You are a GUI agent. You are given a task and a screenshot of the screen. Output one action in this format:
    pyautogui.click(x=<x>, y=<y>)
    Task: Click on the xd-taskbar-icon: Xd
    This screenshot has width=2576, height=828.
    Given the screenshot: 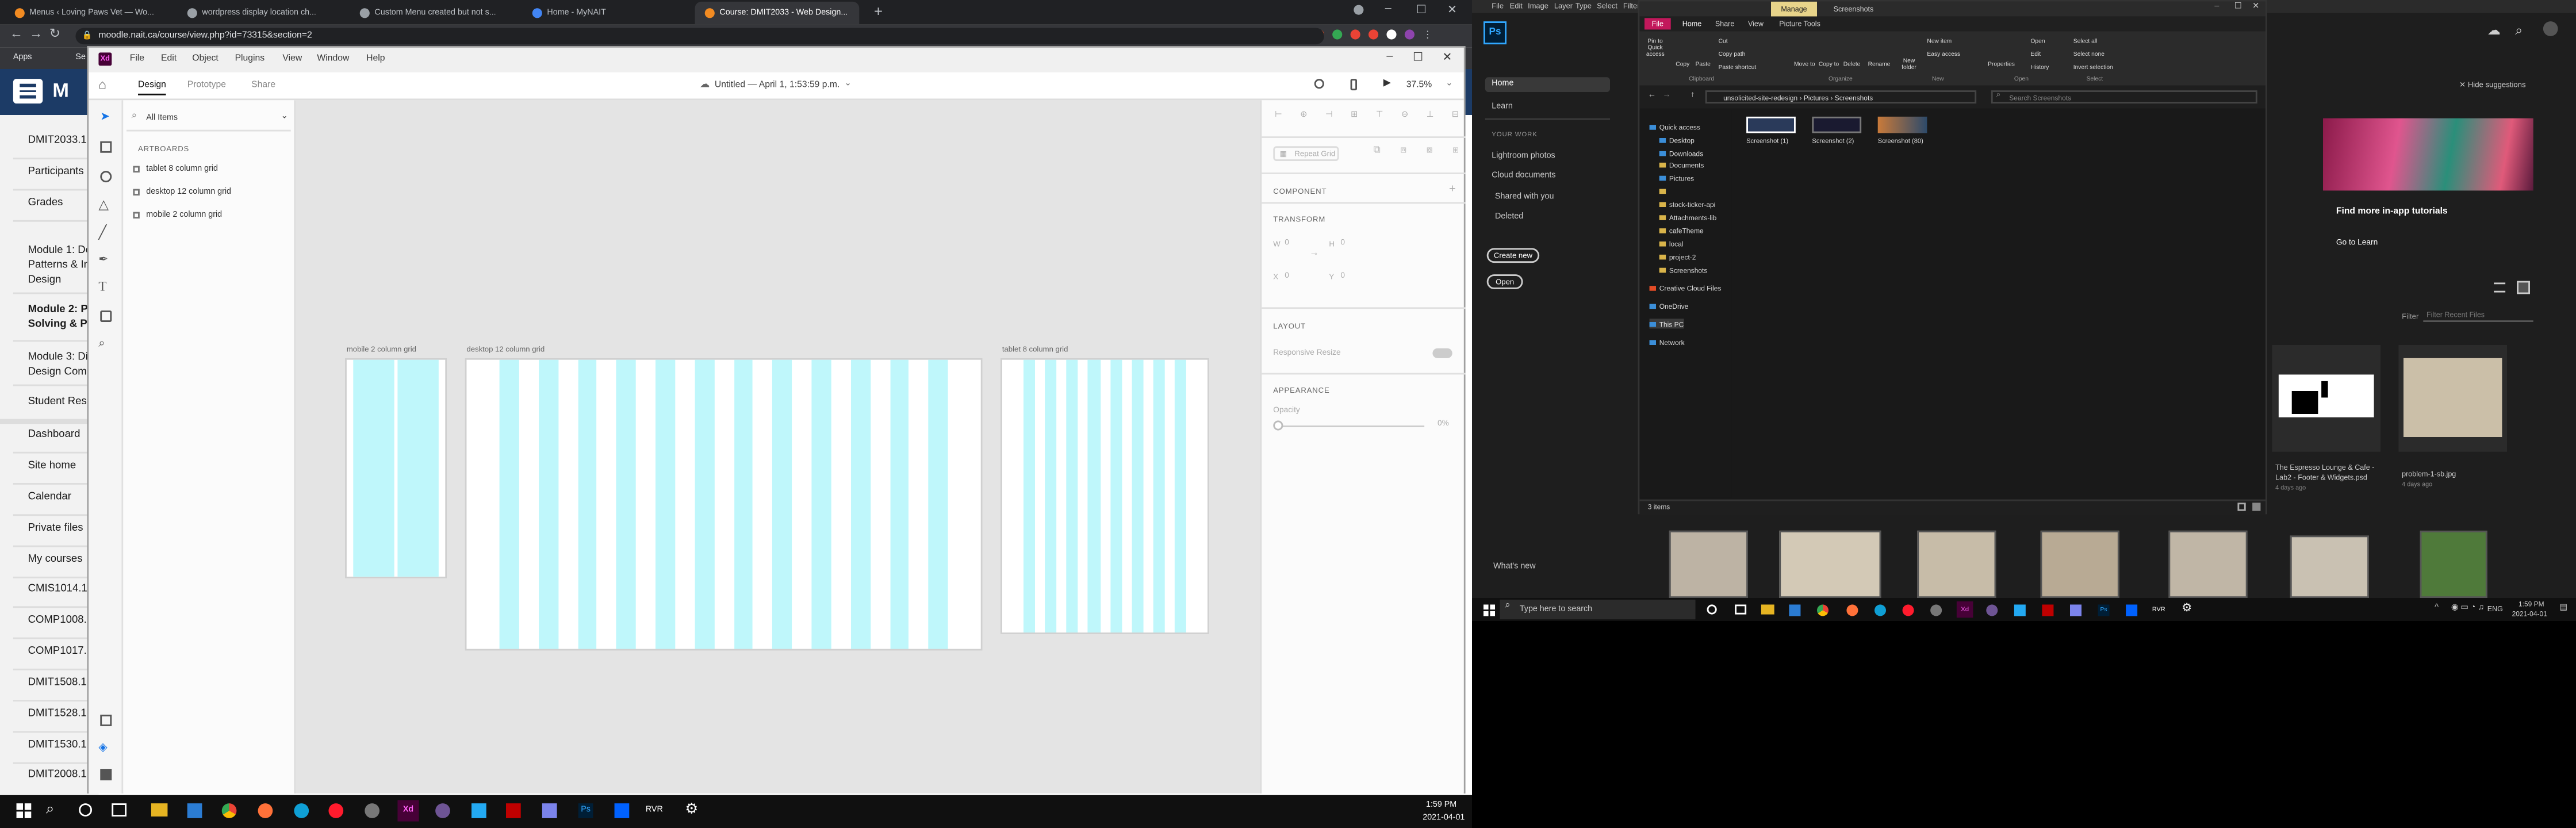 What is the action you would take?
    pyautogui.click(x=1964, y=609)
    